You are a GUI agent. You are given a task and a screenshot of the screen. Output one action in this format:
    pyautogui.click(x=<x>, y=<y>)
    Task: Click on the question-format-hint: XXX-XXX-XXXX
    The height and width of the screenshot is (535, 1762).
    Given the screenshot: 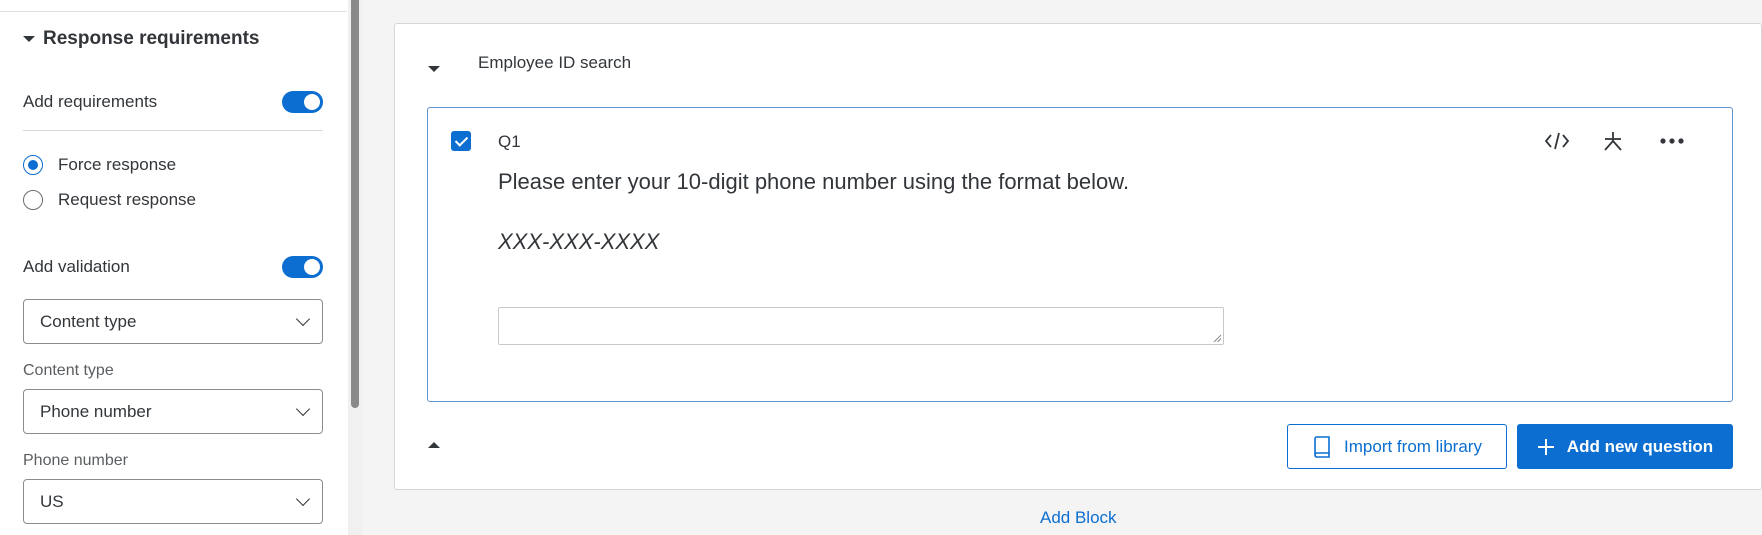 What is the action you would take?
    pyautogui.click(x=578, y=242)
    